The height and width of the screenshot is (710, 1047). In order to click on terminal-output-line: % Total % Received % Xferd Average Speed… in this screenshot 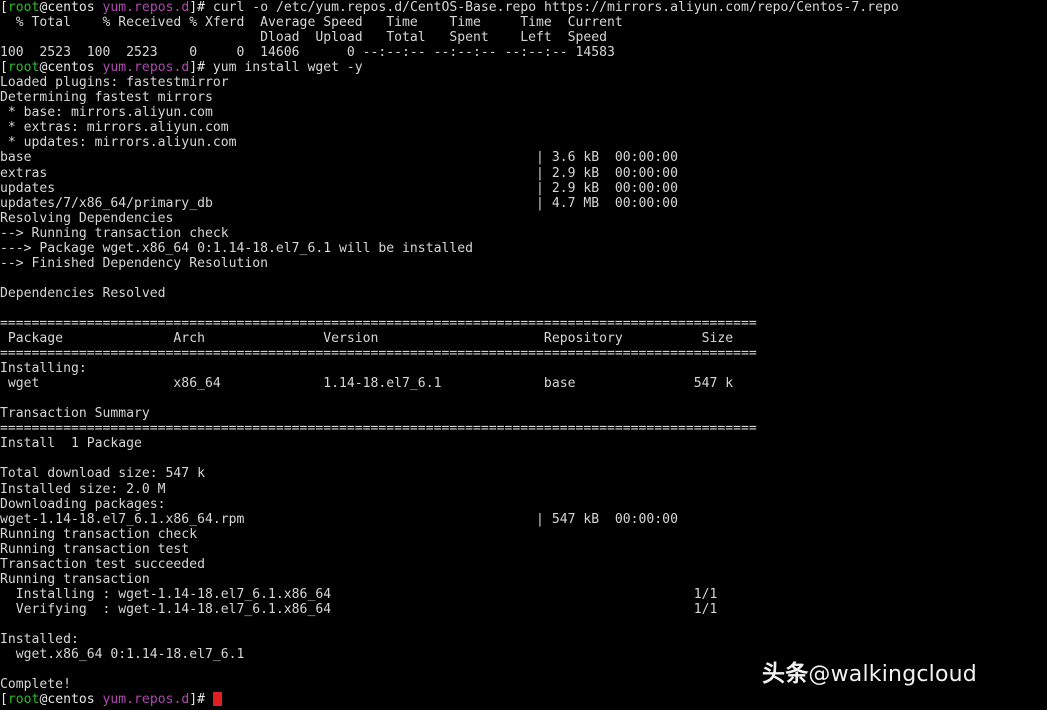, I will do `click(311, 23)`.